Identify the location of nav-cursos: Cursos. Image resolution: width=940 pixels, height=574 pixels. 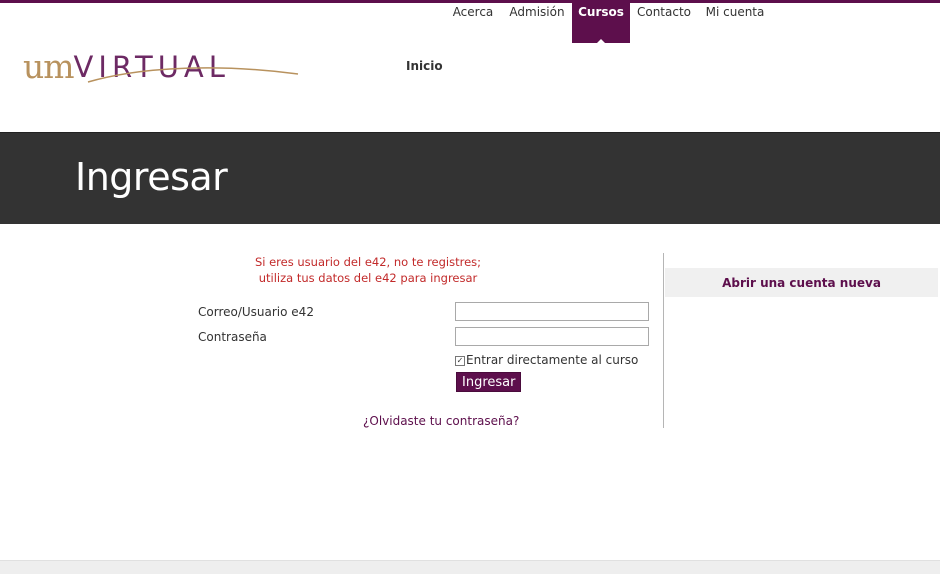
(601, 23).